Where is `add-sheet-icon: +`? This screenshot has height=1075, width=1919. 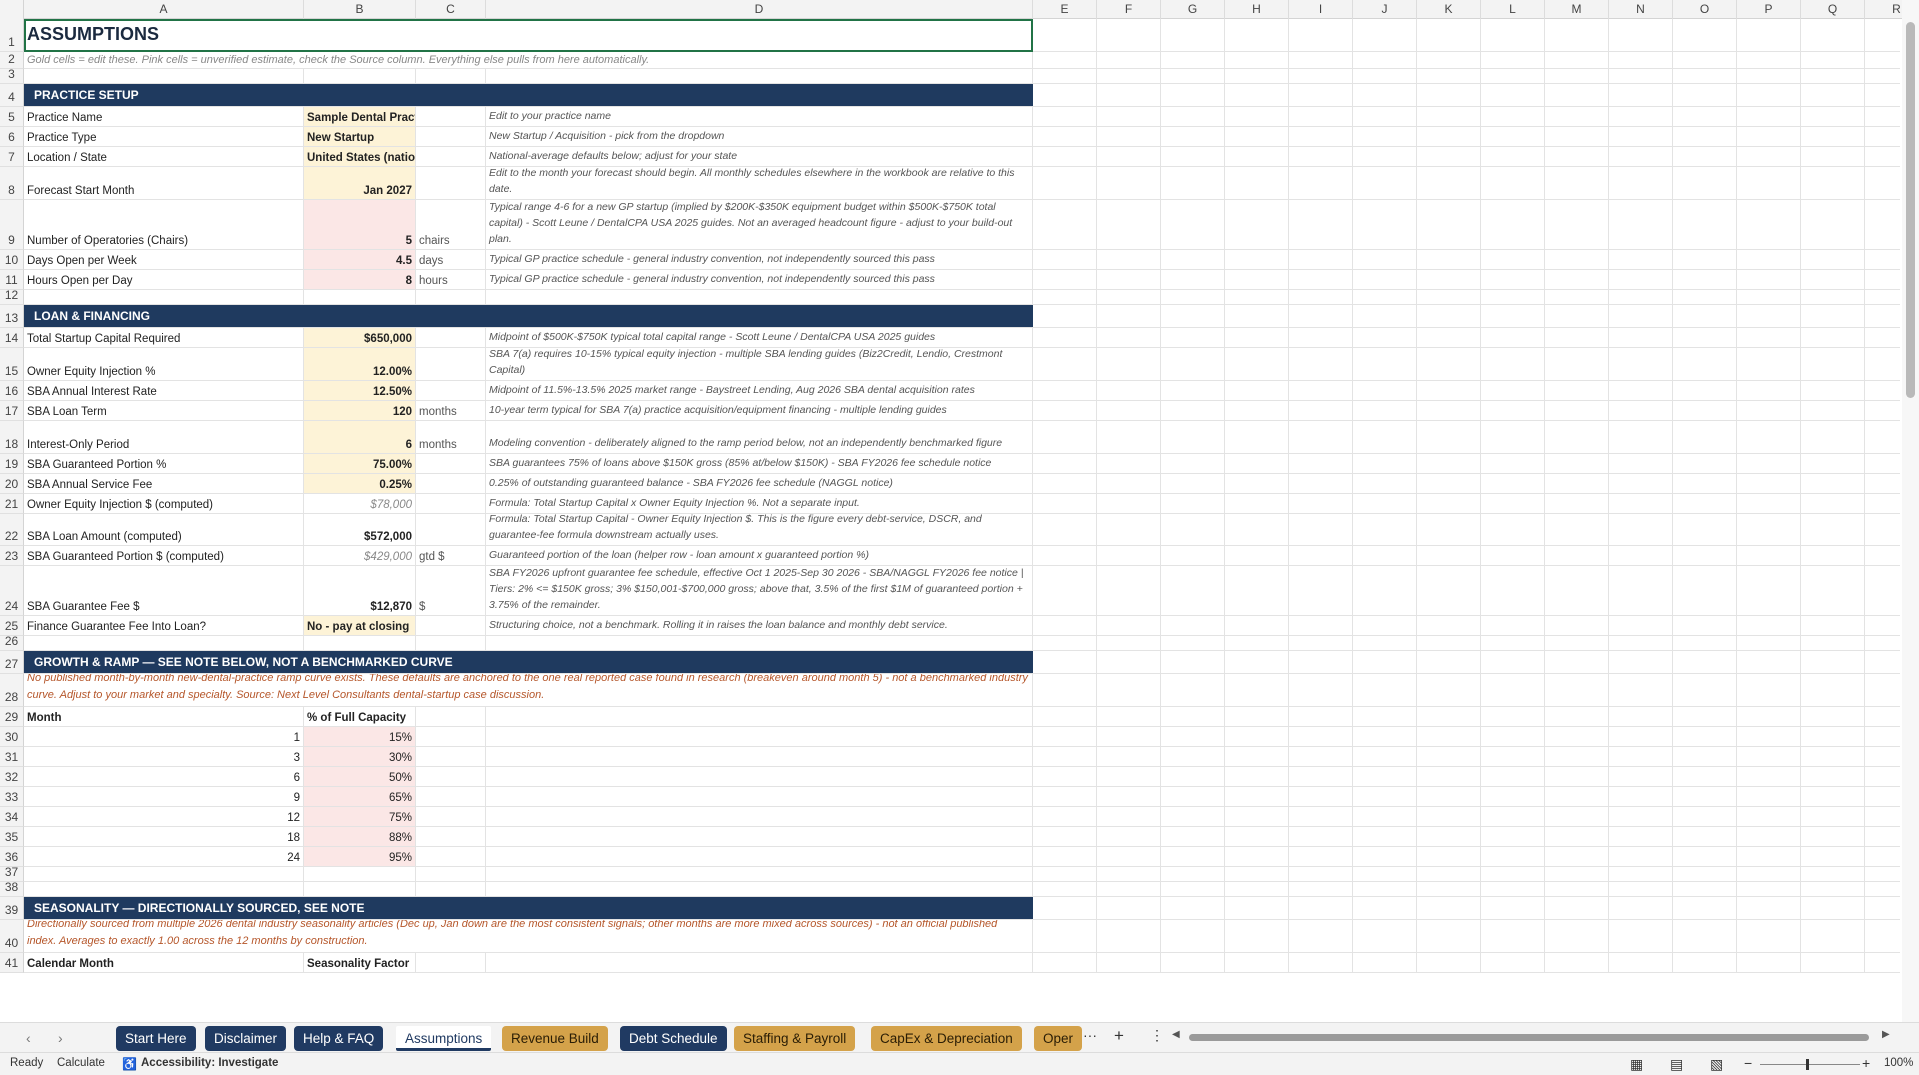
add-sheet-icon: + is located at coordinates (1119, 1036).